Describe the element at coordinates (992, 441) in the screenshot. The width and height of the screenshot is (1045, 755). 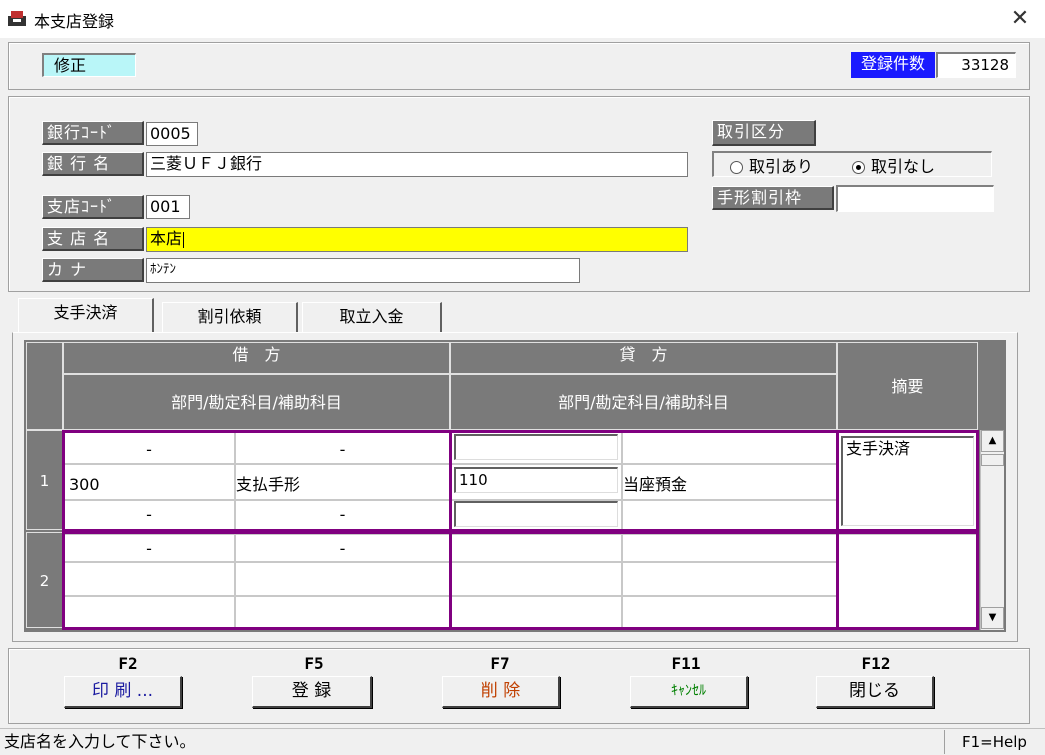
I see `scroll-up-icon: ▲` at that location.